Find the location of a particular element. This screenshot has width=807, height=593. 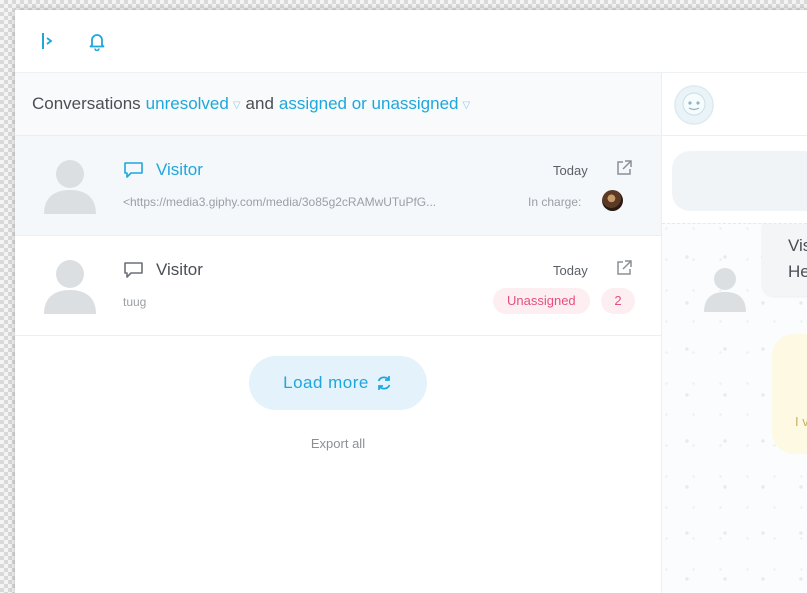

bot-avatar-icon is located at coordinates (694, 105).